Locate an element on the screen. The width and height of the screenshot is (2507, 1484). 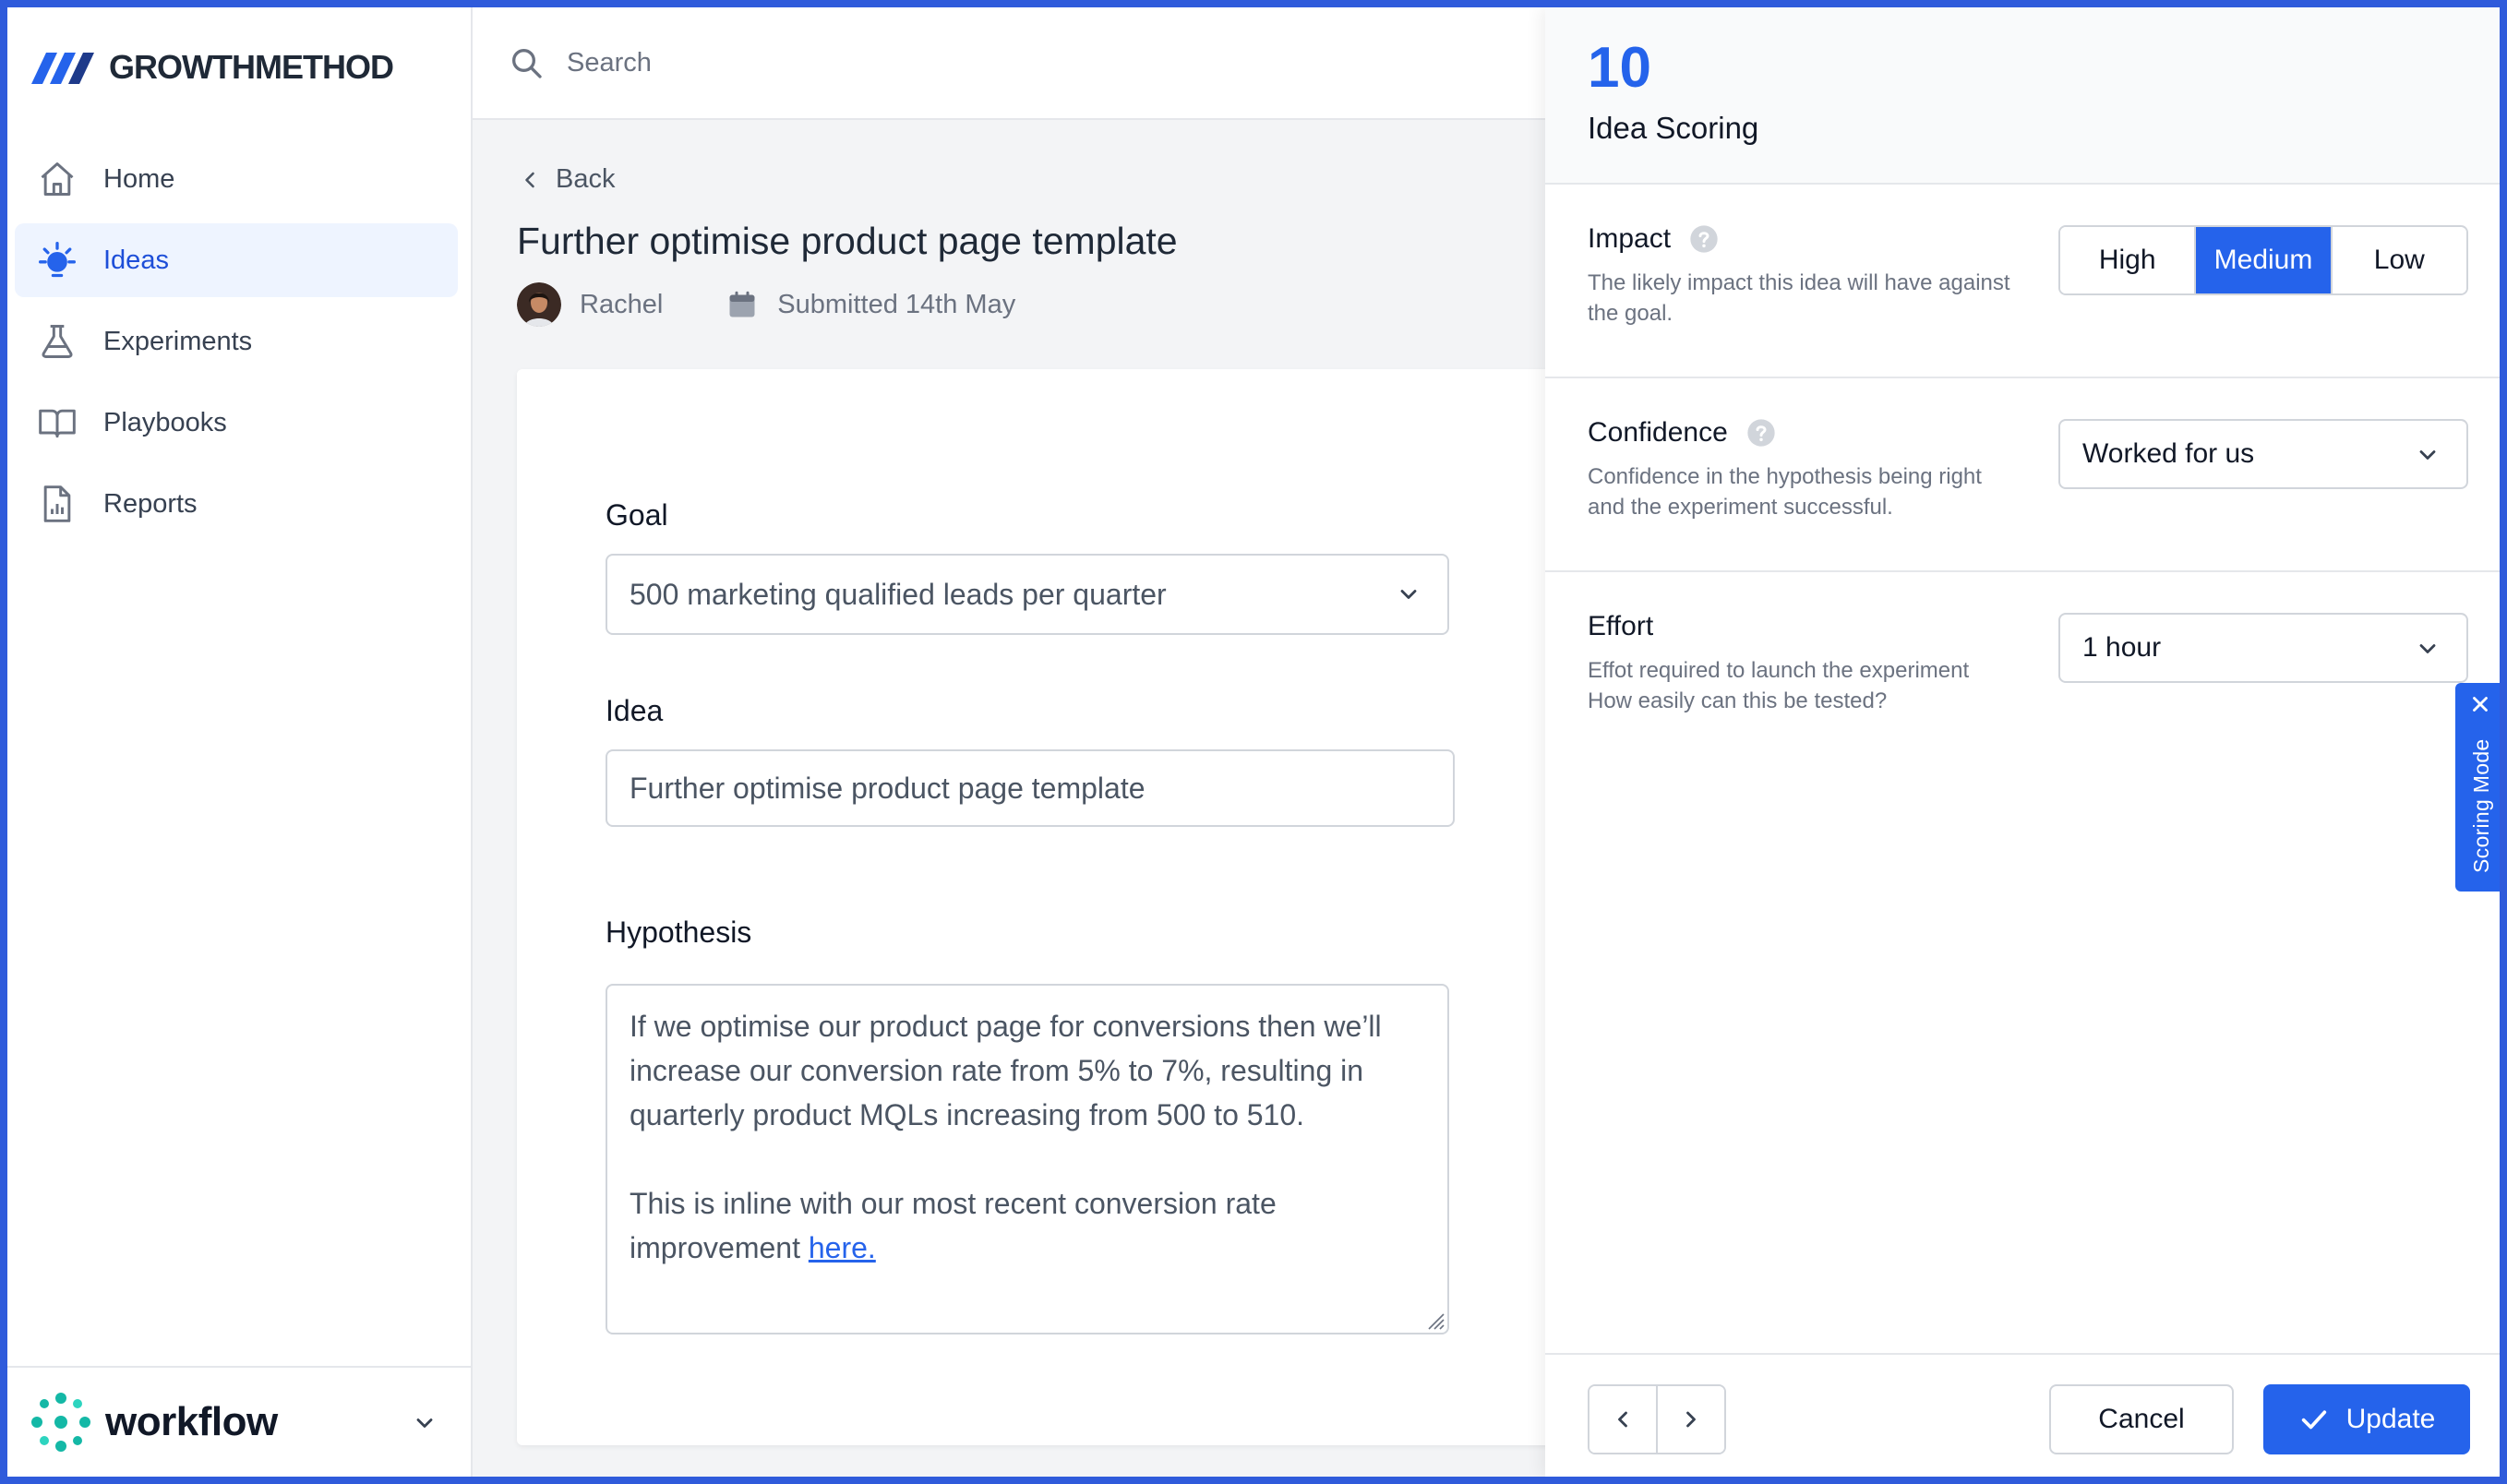
sidebar-item-label: Ideas is located at coordinates (136, 260).